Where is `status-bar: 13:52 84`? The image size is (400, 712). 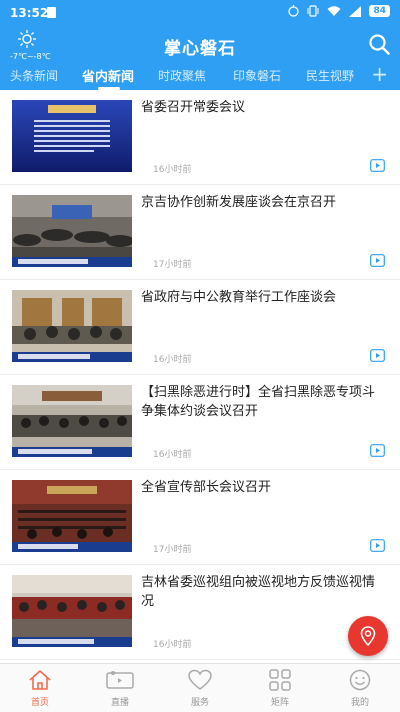 status-bar: 13:52 84 is located at coordinates (200, 14).